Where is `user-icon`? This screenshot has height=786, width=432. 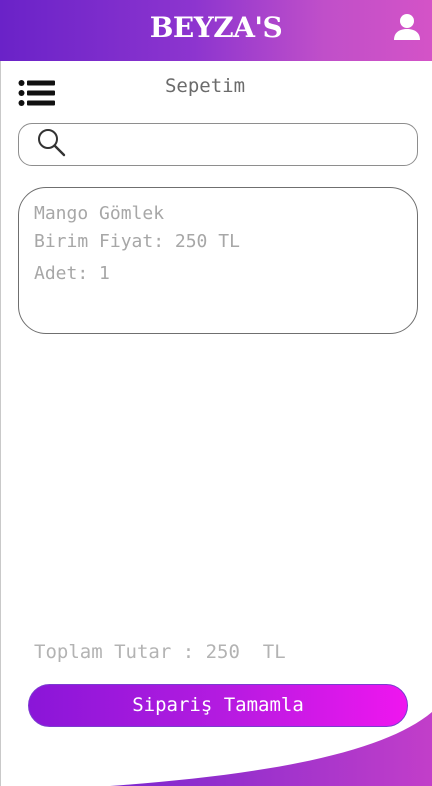 user-icon is located at coordinates (407, 27).